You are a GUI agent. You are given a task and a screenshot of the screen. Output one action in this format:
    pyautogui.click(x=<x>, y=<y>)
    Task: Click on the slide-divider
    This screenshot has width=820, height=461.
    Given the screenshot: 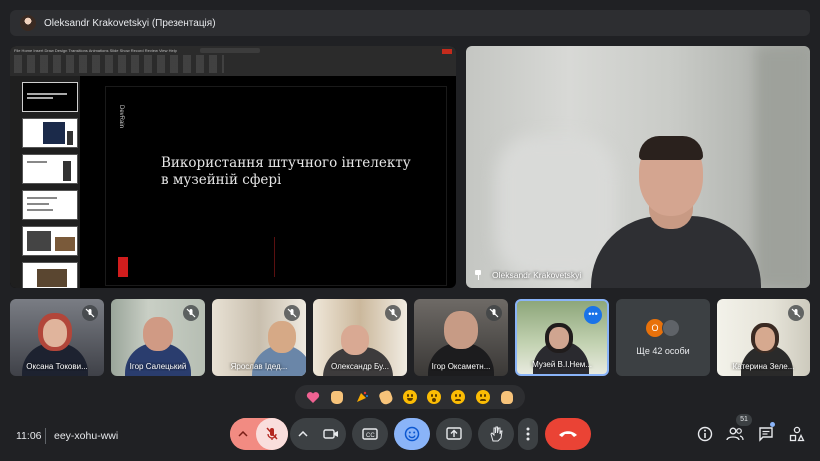 What is the action you would take?
    pyautogui.click(x=274, y=257)
    